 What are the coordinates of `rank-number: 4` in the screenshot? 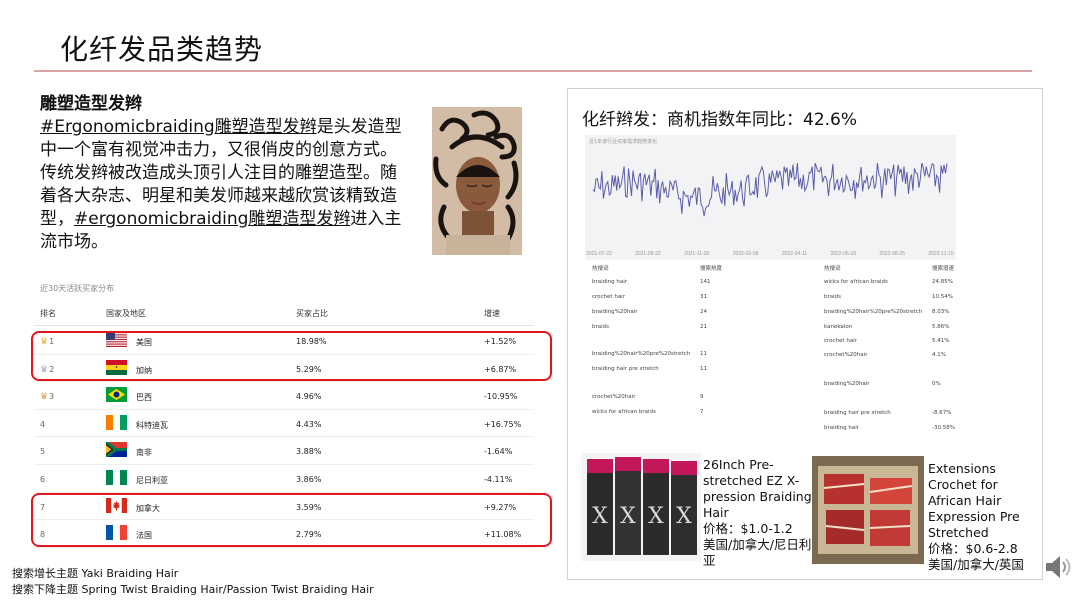 It's located at (43, 424).